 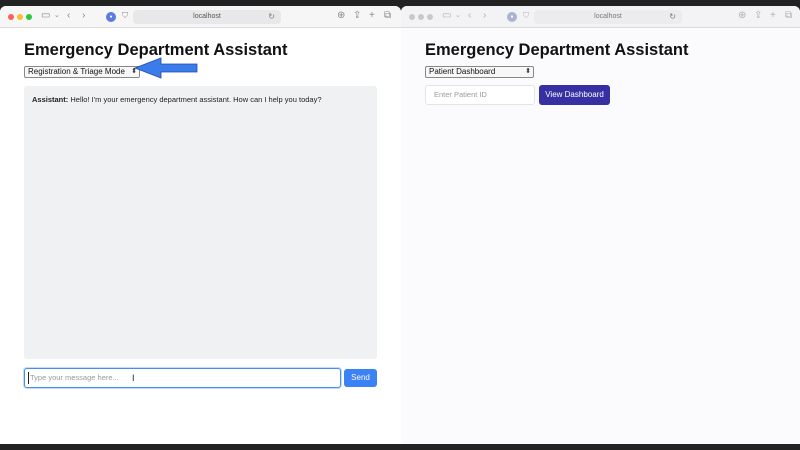 I want to click on patient-id-input: Enter Patient ID, so click(x=480, y=95).